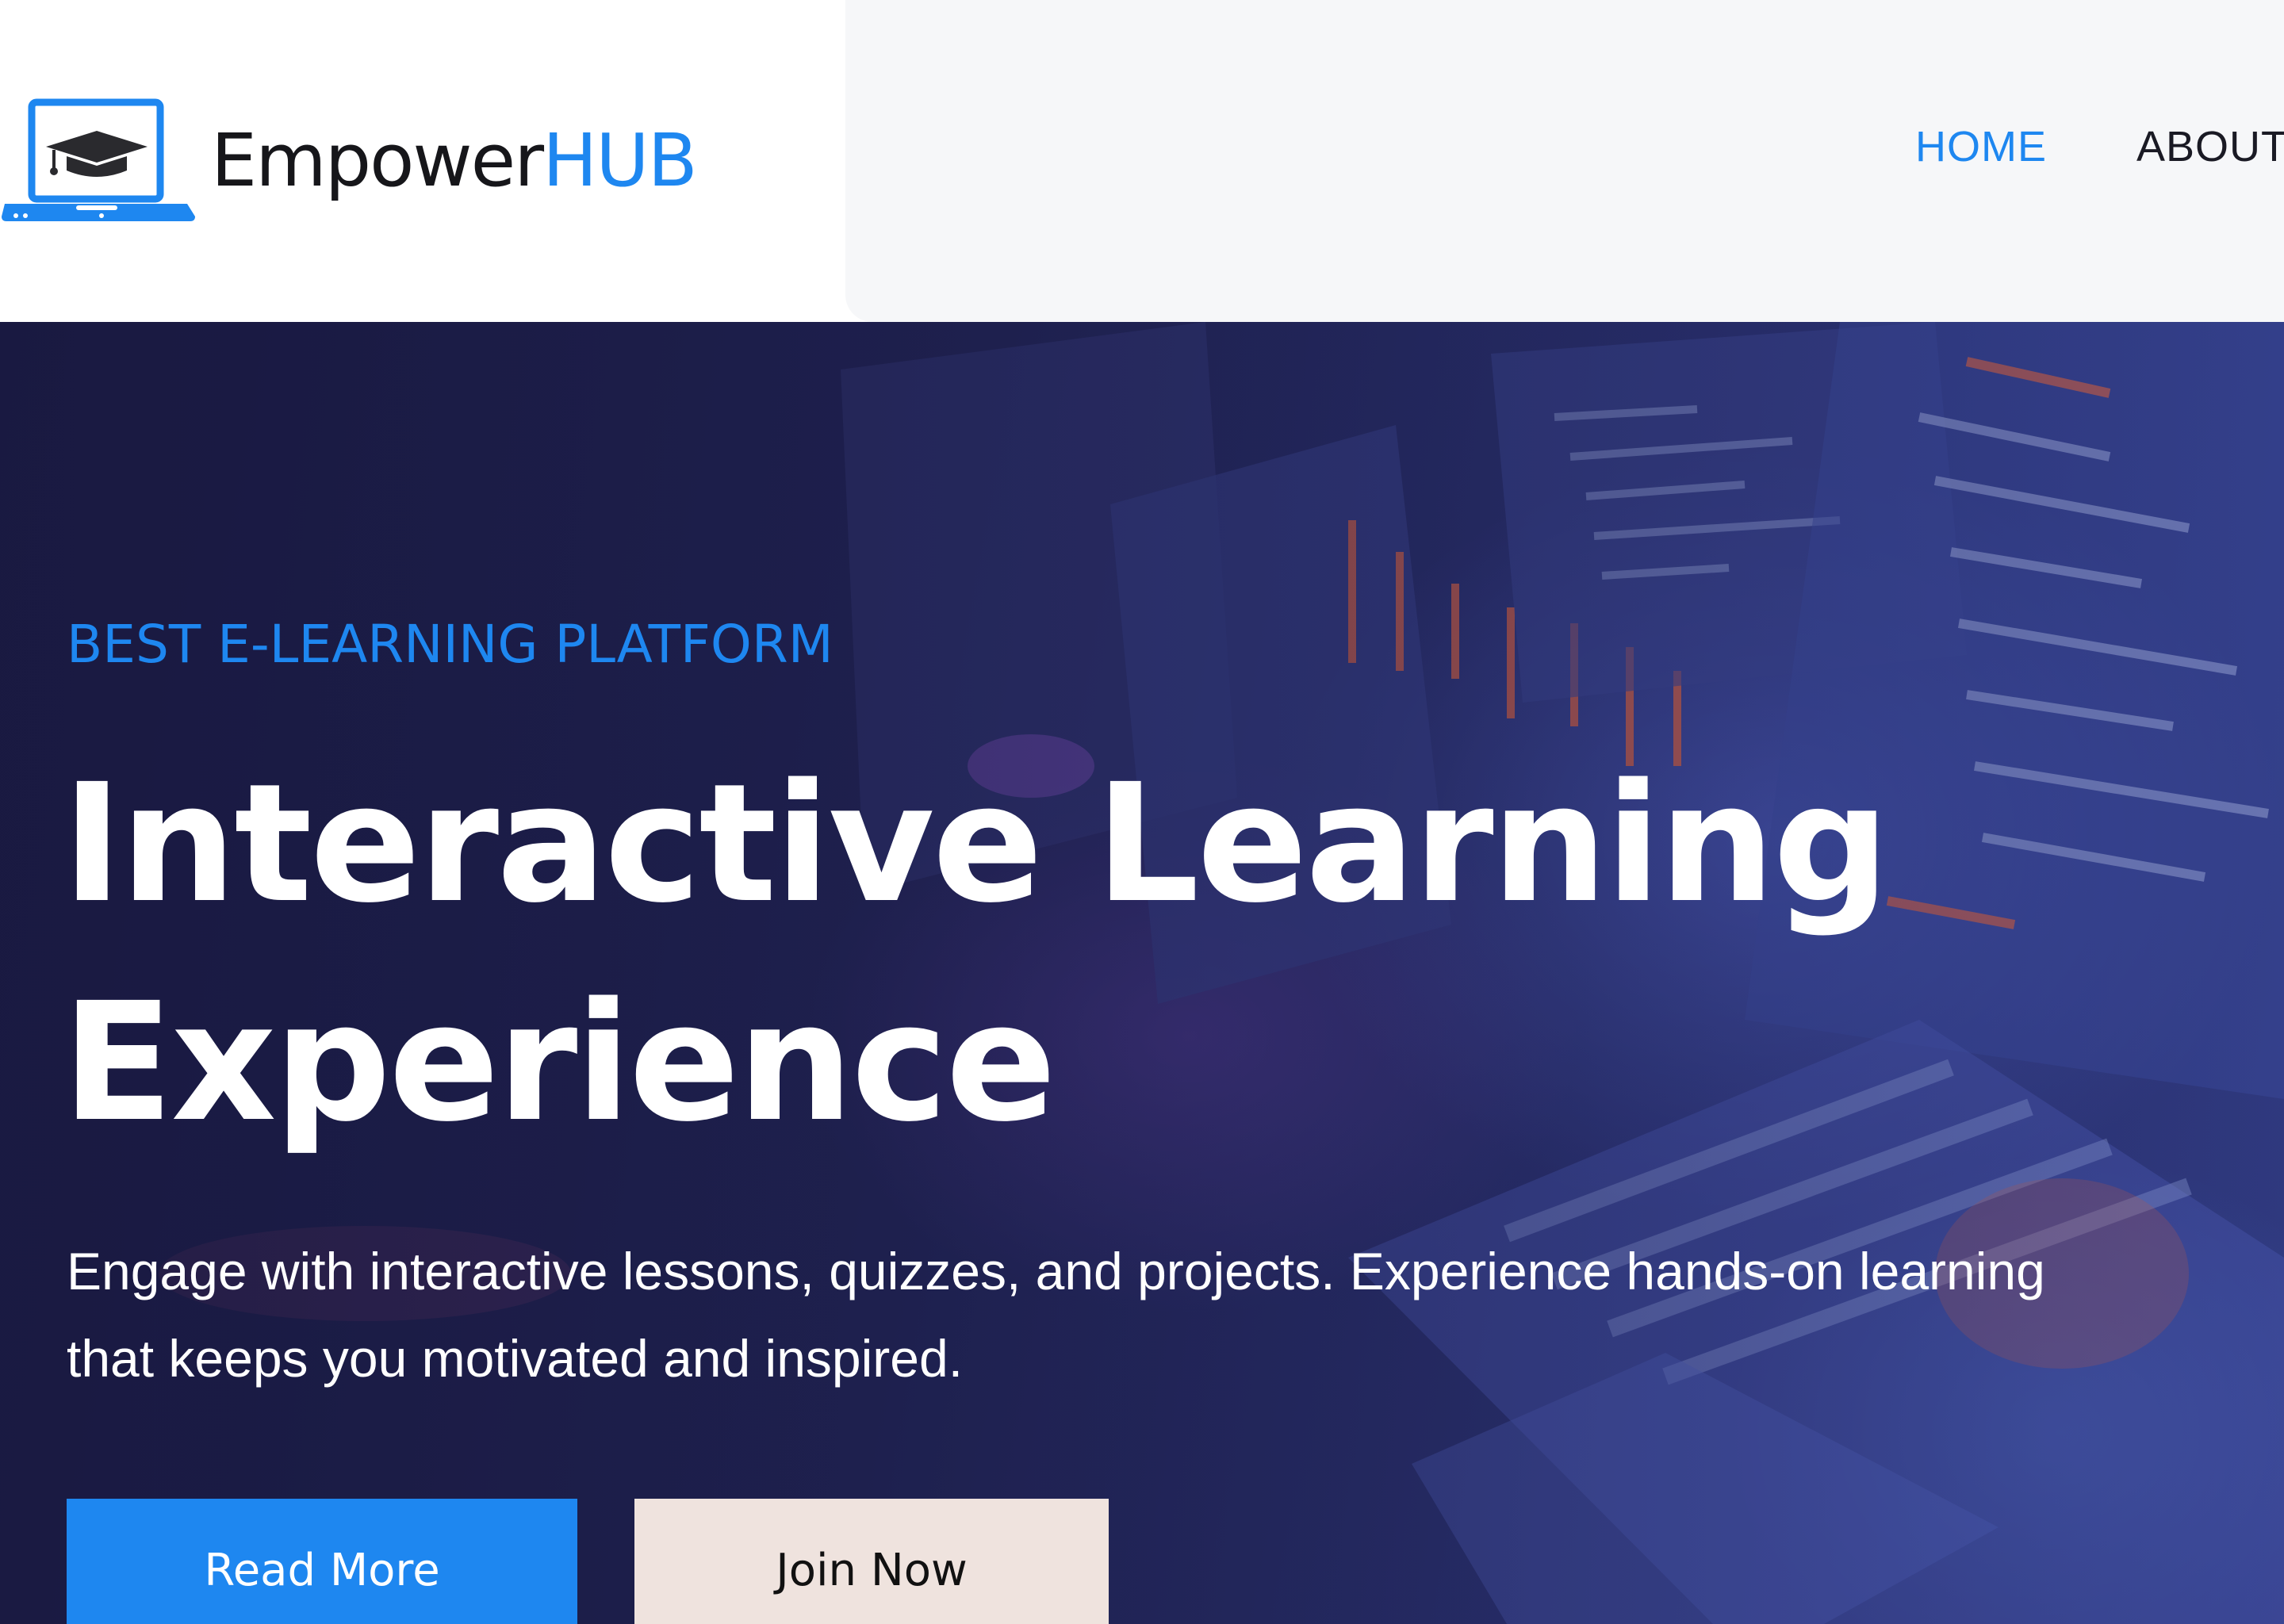  What do you see at coordinates (322, 1561) in the screenshot?
I see `read-more-button: Read More` at bounding box center [322, 1561].